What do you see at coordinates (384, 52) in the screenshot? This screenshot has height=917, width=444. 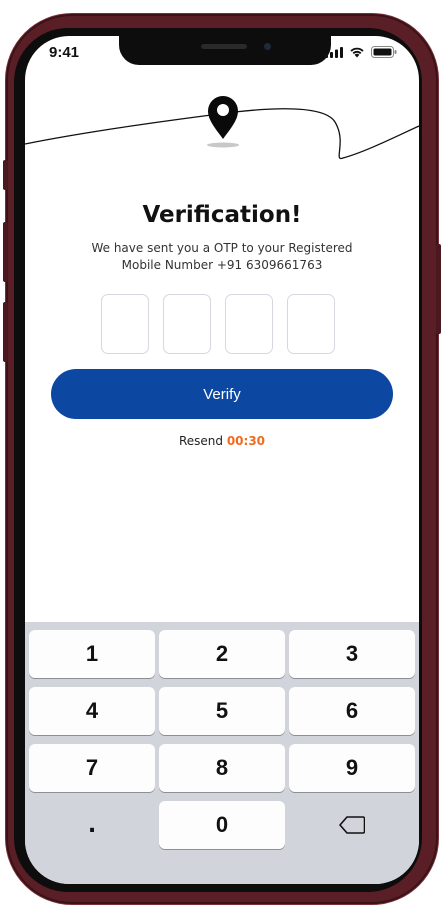 I see `battery-icon` at bounding box center [384, 52].